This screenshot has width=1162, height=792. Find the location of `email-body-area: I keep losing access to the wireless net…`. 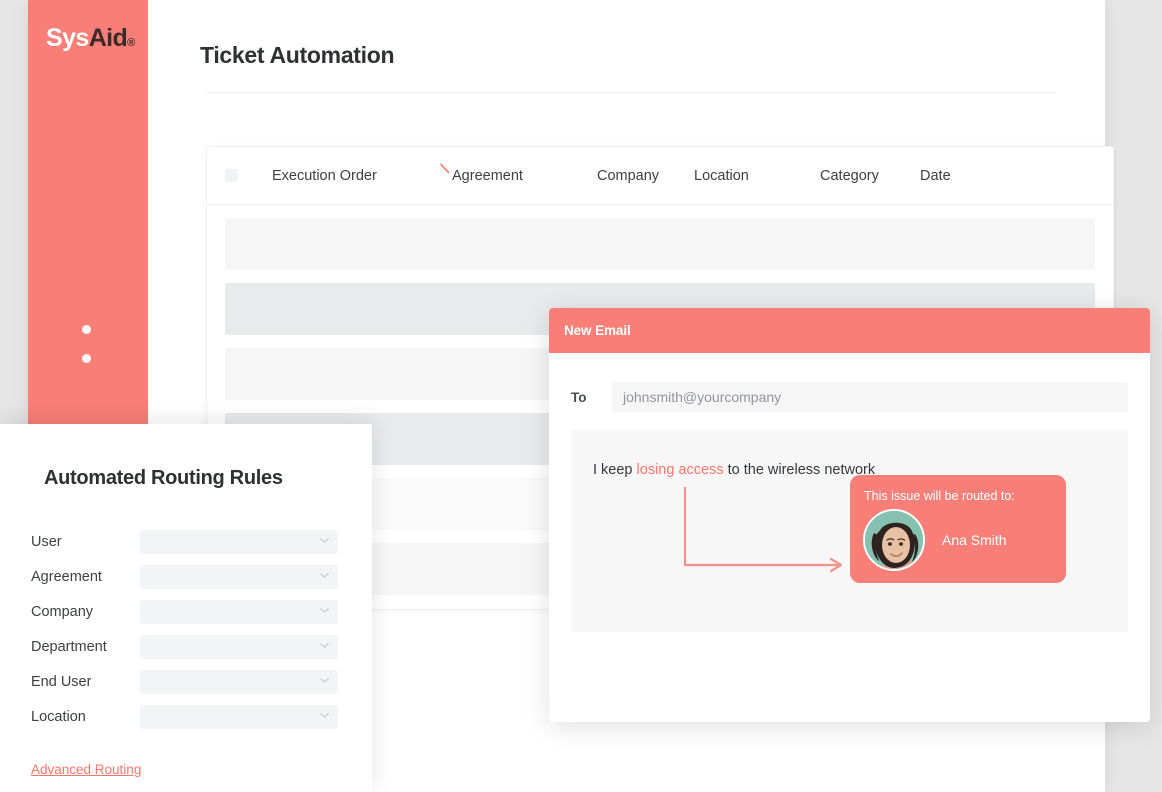

email-body-area: I keep losing access to the wireless net… is located at coordinates (849, 531).